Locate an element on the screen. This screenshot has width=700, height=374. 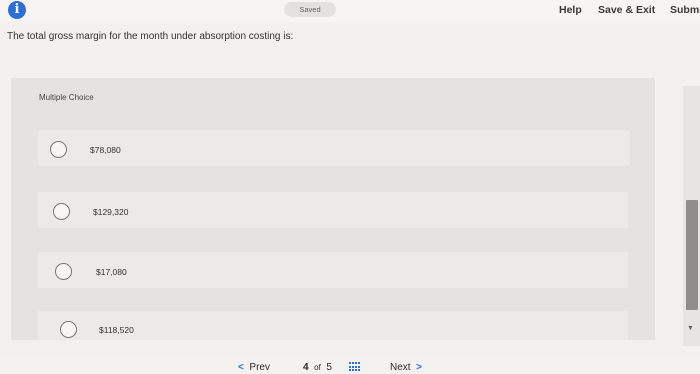
submit-button: Submi is located at coordinates (685, 10).